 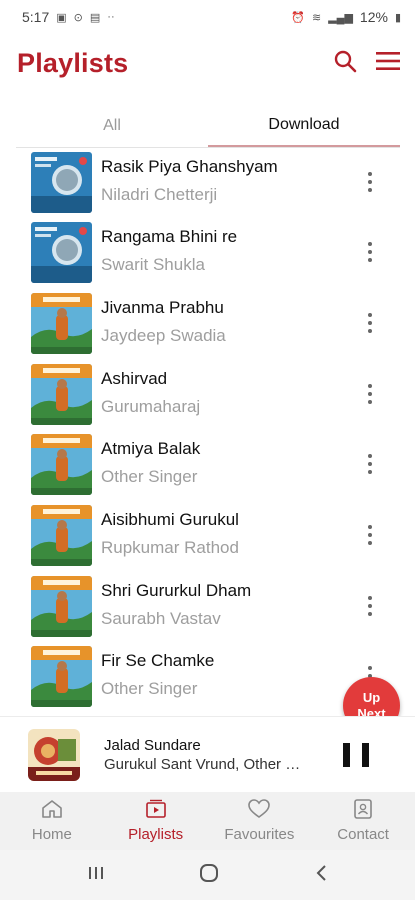 I want to click on battery-icon: ▮, so click(x=397, y=17).